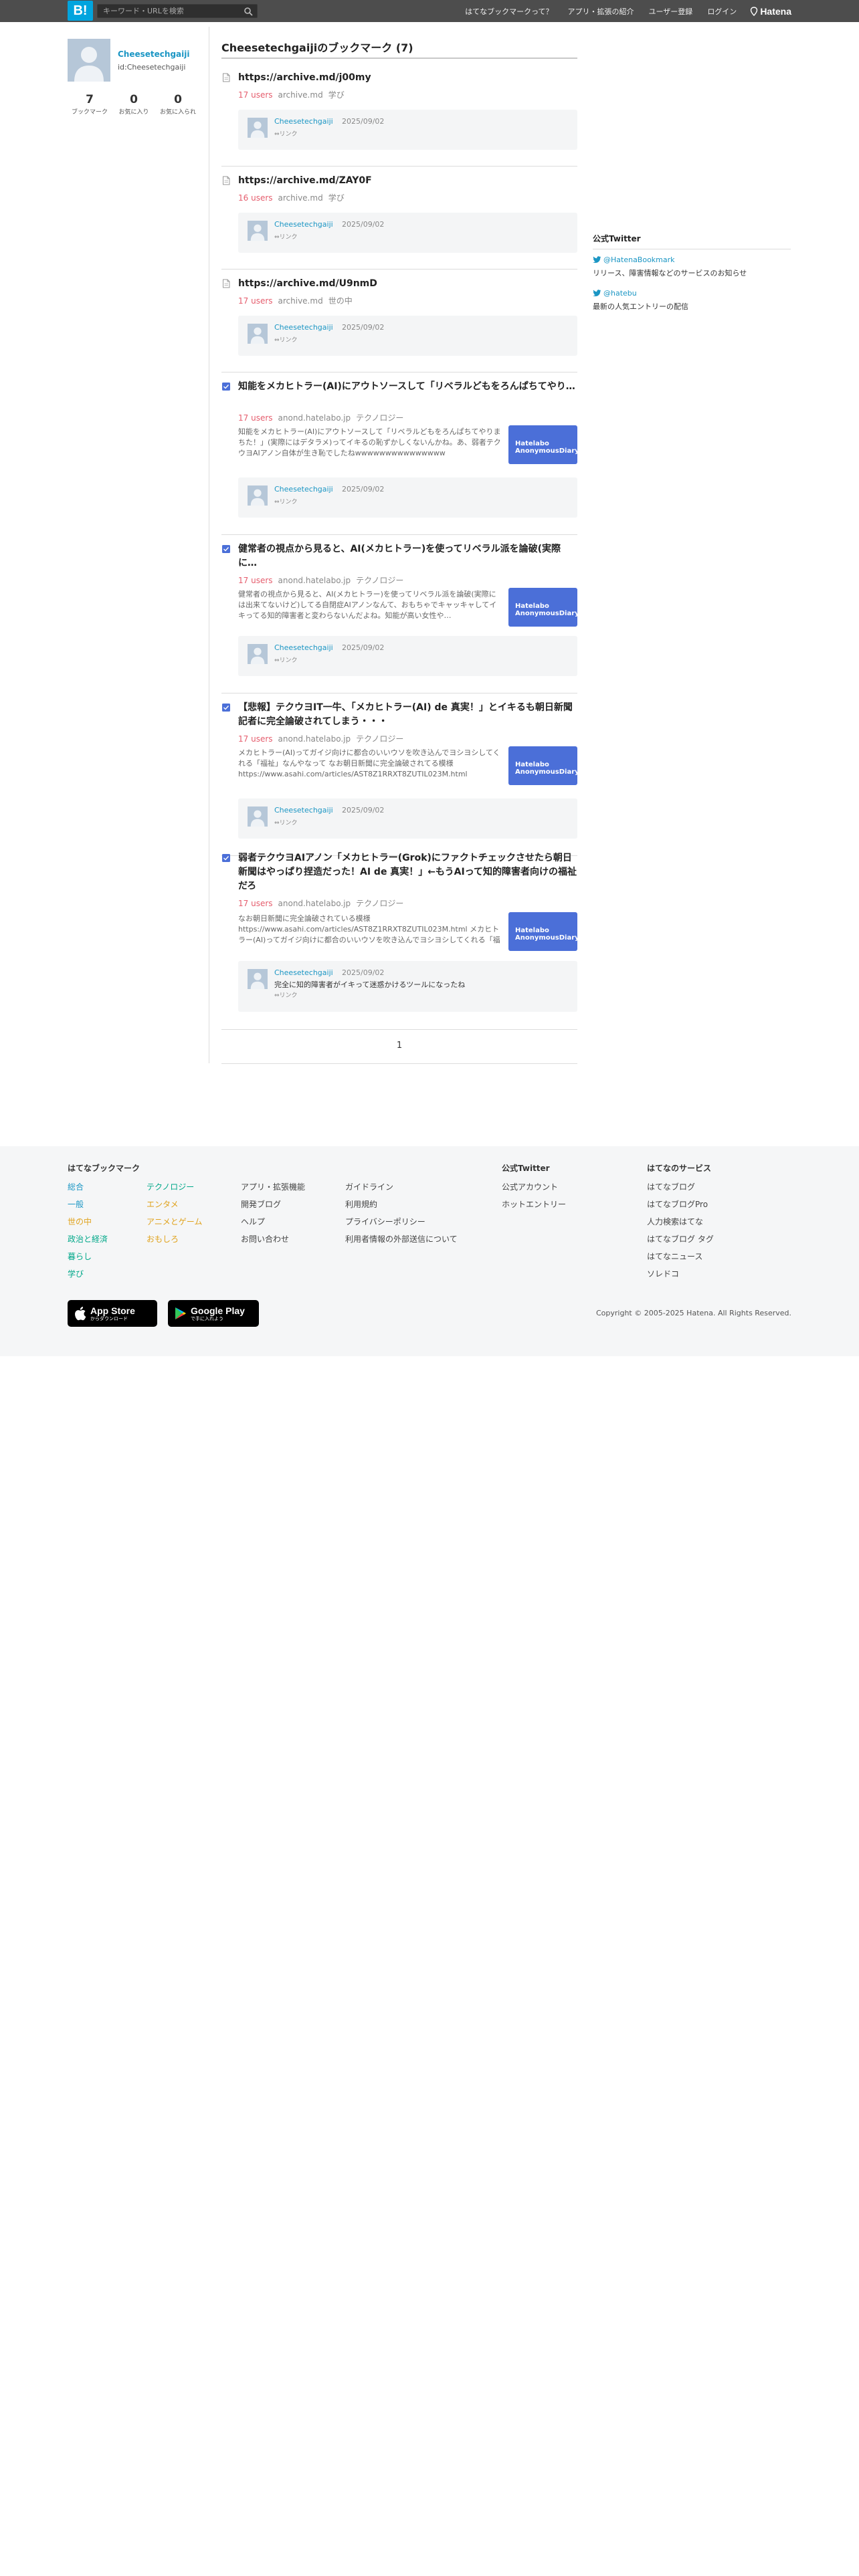 Image resolution: width=859 pixels, height=2576 pixels. Describe the element at coordinates (401, 1239) in the screenshot. I see `footer-link: 利用者情報の外部送信について` at that location.